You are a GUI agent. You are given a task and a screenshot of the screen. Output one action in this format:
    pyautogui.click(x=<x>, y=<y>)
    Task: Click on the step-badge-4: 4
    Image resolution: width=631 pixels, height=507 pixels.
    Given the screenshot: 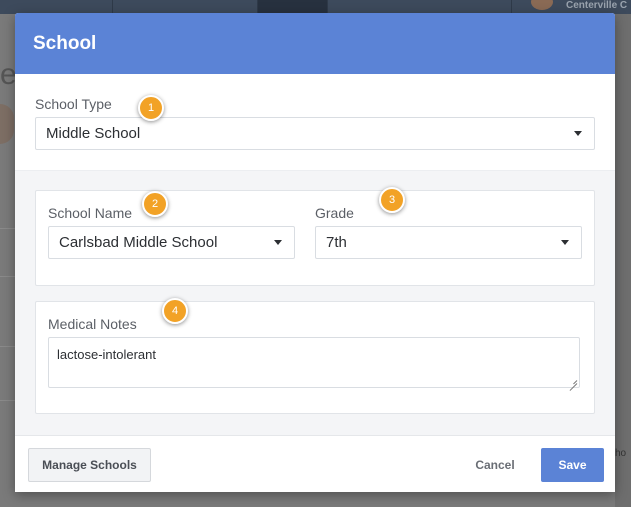 What is the action you would take?
    pyautogui.click(x=175, y=311)
    